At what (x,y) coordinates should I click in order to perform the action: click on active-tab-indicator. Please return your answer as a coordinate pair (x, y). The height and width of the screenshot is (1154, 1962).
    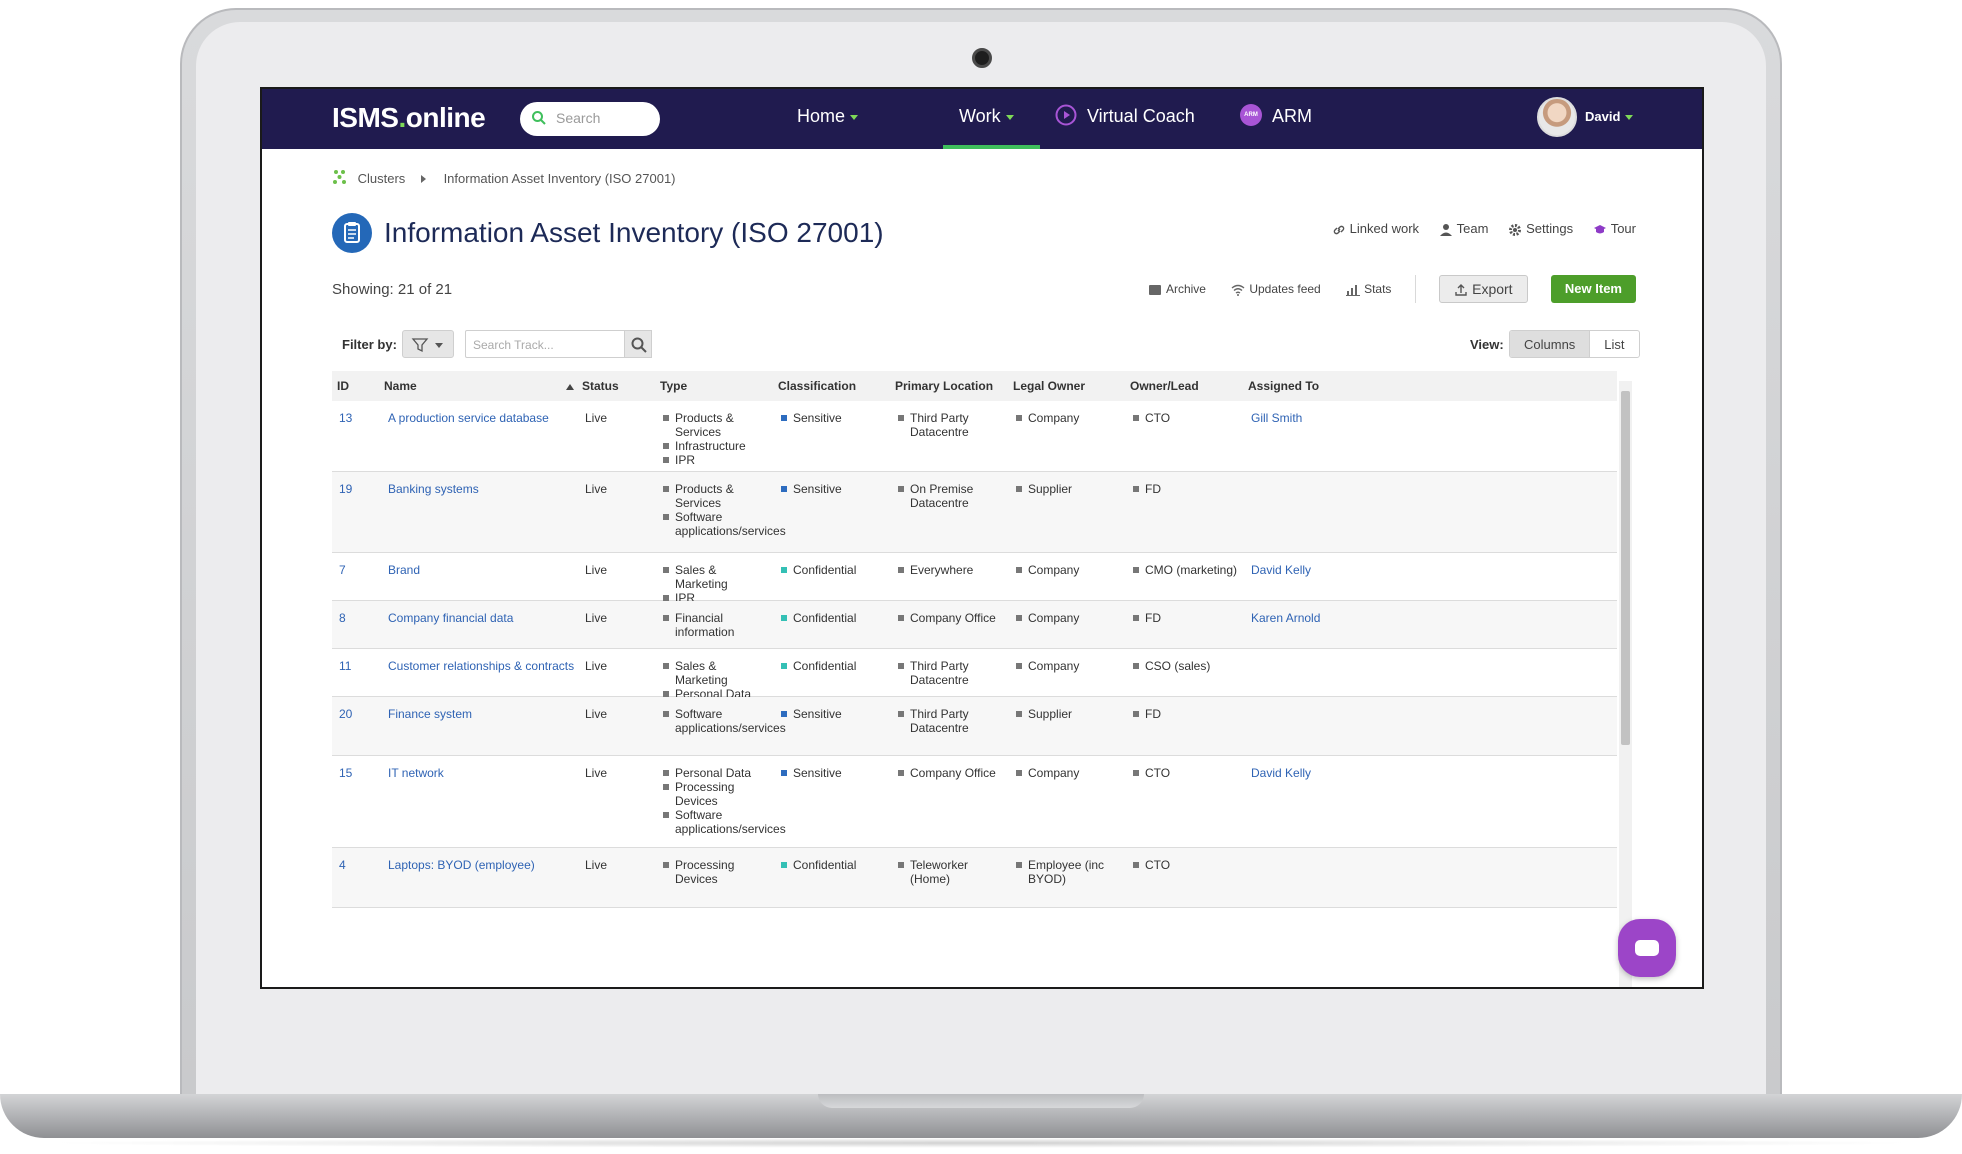
    Looking at the image, I should click on (991, 147).